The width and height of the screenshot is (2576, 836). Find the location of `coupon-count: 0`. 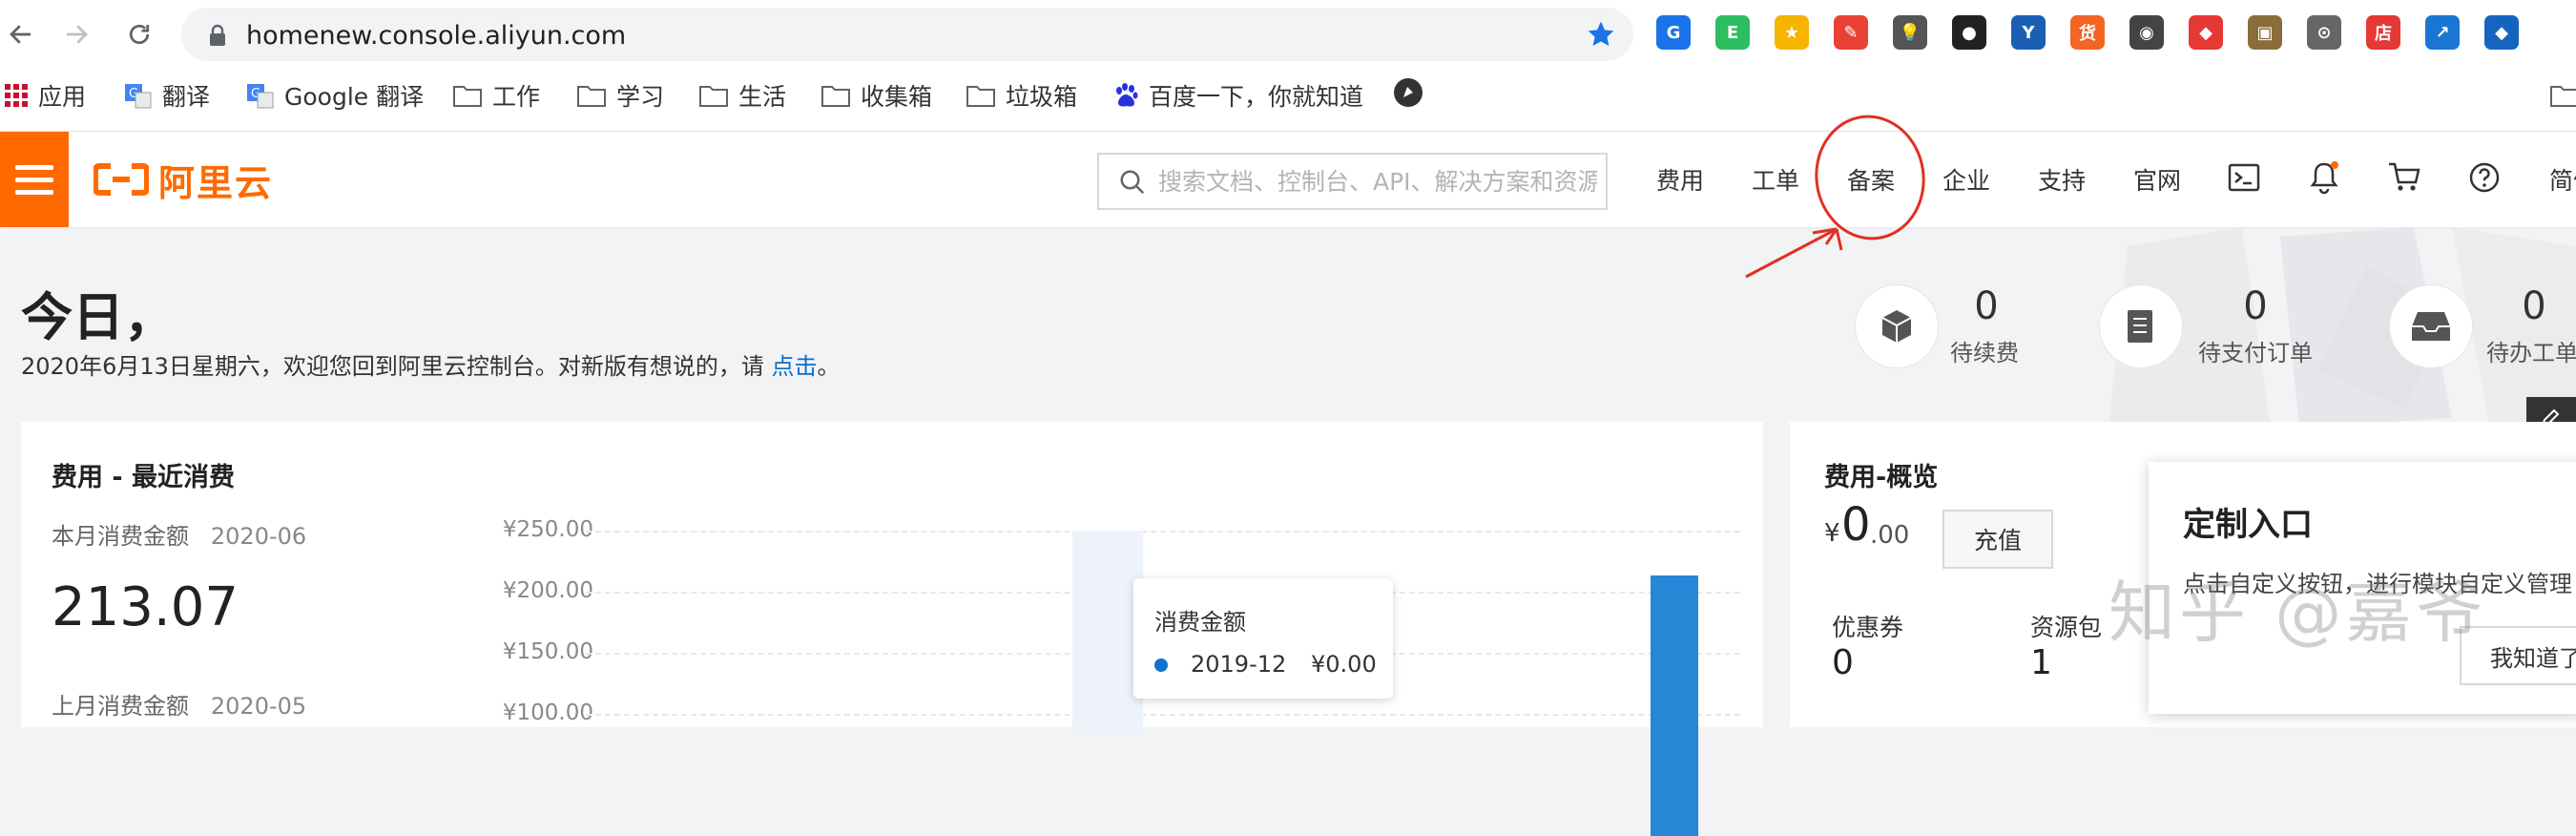

coupon-count: 0 is located at coordinates (1843, 662).